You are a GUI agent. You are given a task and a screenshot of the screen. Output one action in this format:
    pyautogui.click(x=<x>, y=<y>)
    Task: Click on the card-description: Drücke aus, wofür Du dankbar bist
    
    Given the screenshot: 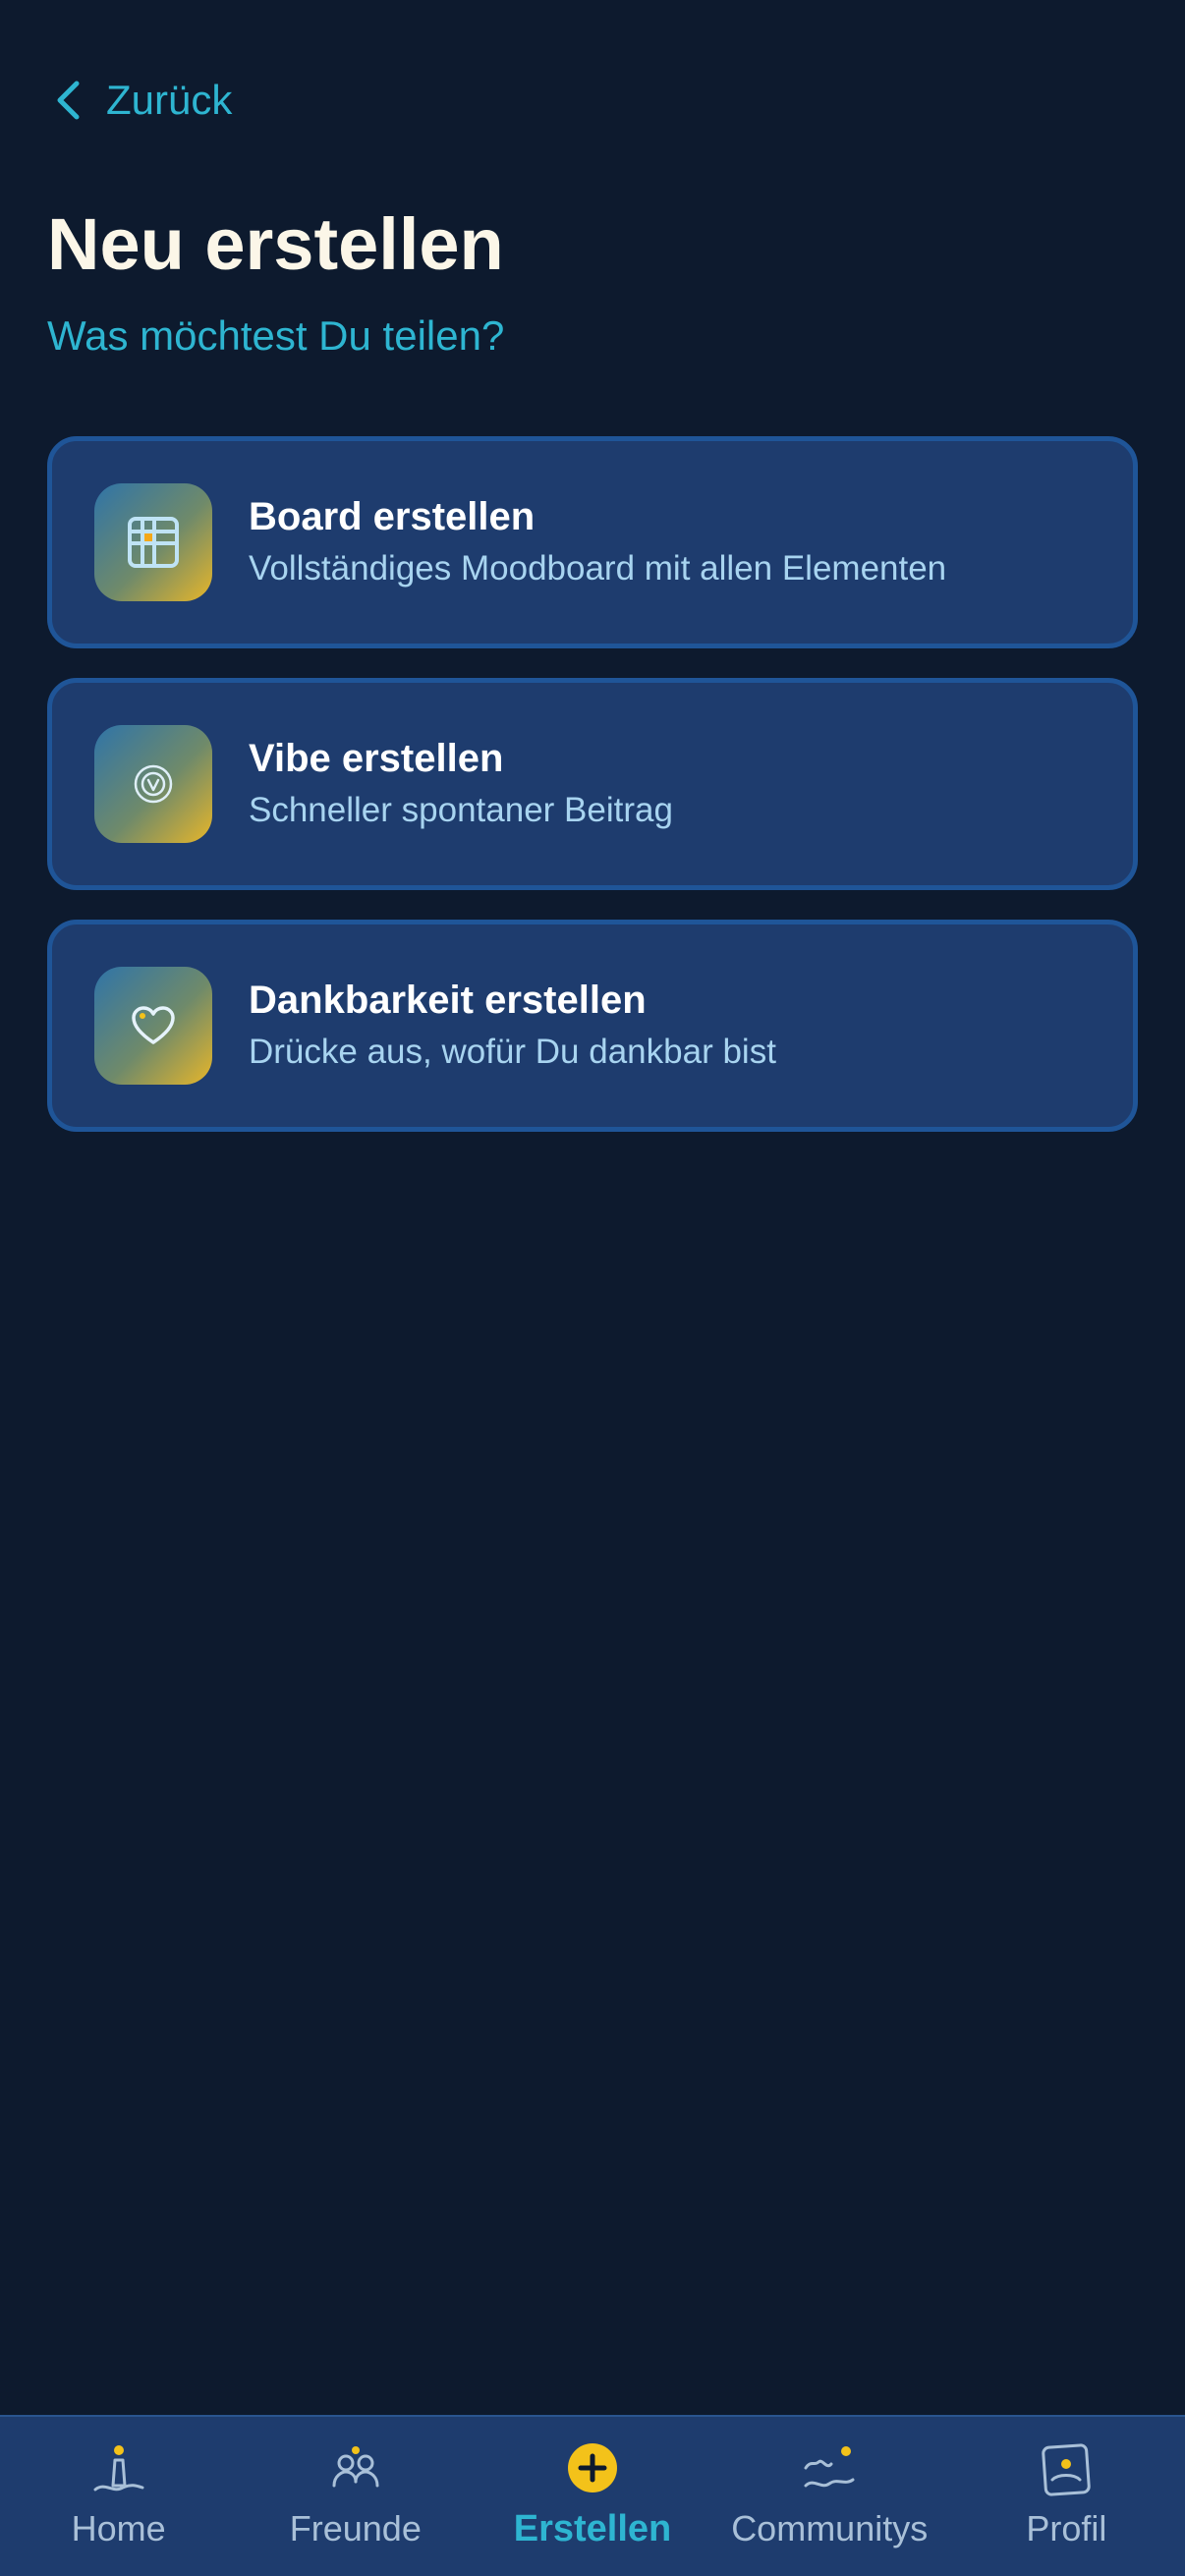 What is the action you would take?
    pyautogui.click(x=513, y=1052)
    